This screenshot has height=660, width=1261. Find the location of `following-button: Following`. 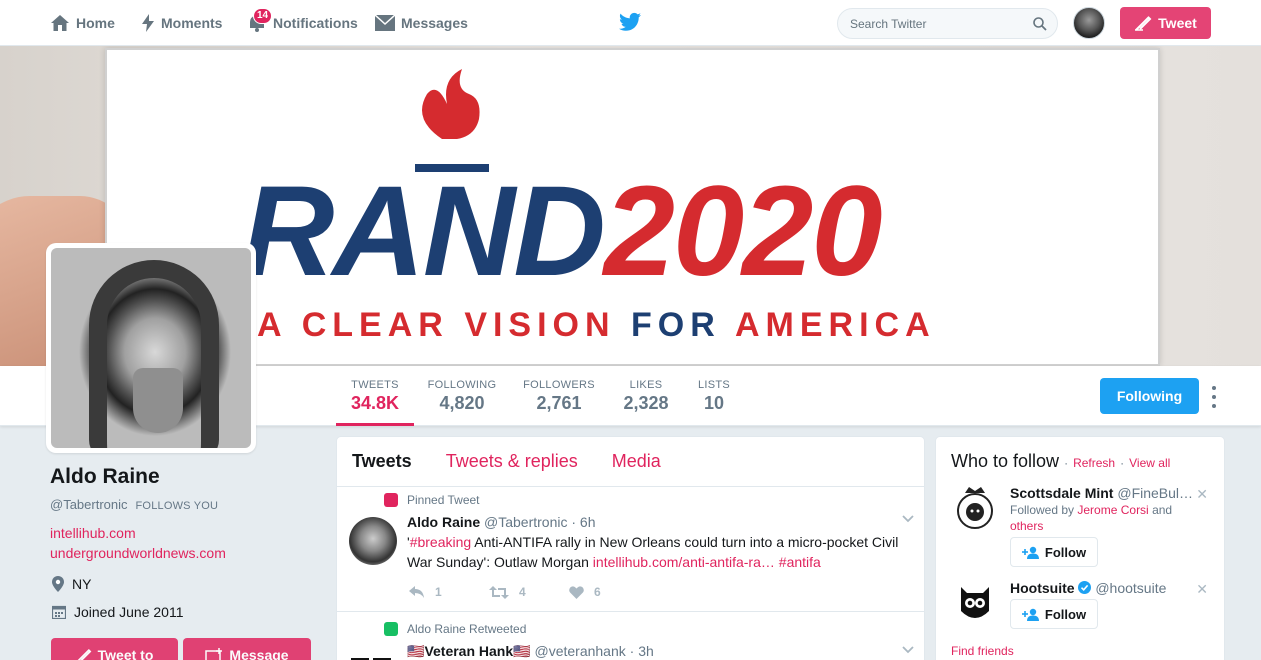

following-button: Following is located at coordinates (1149, 396).